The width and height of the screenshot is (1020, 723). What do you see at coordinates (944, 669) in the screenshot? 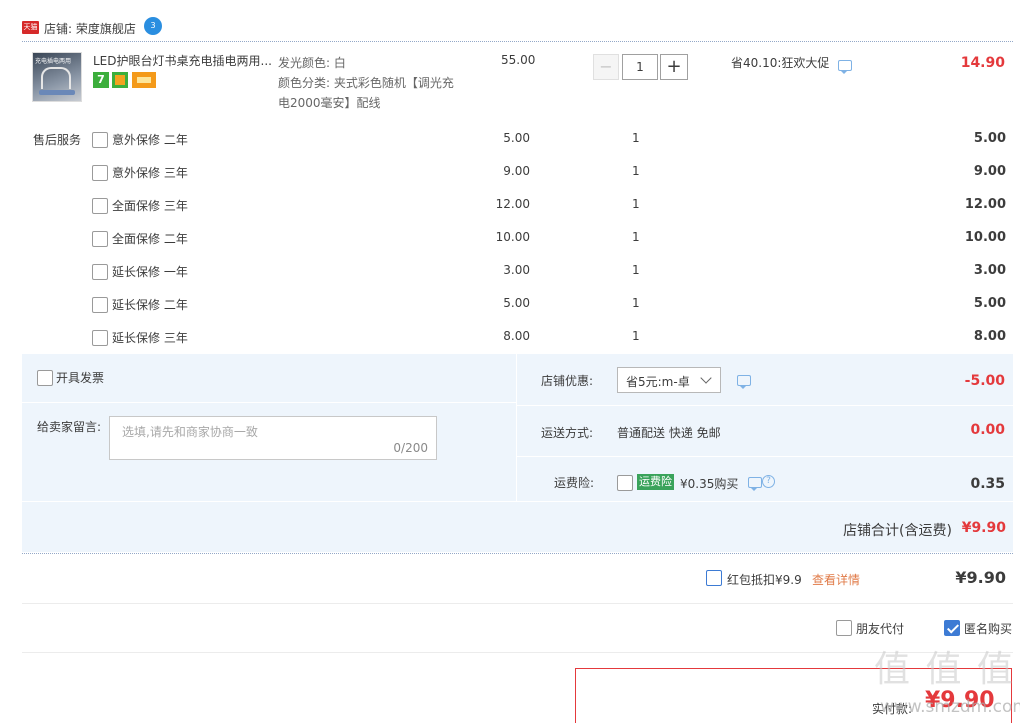
I see `watermark-logo: 值 值 值` at bounding box center [944, 669].